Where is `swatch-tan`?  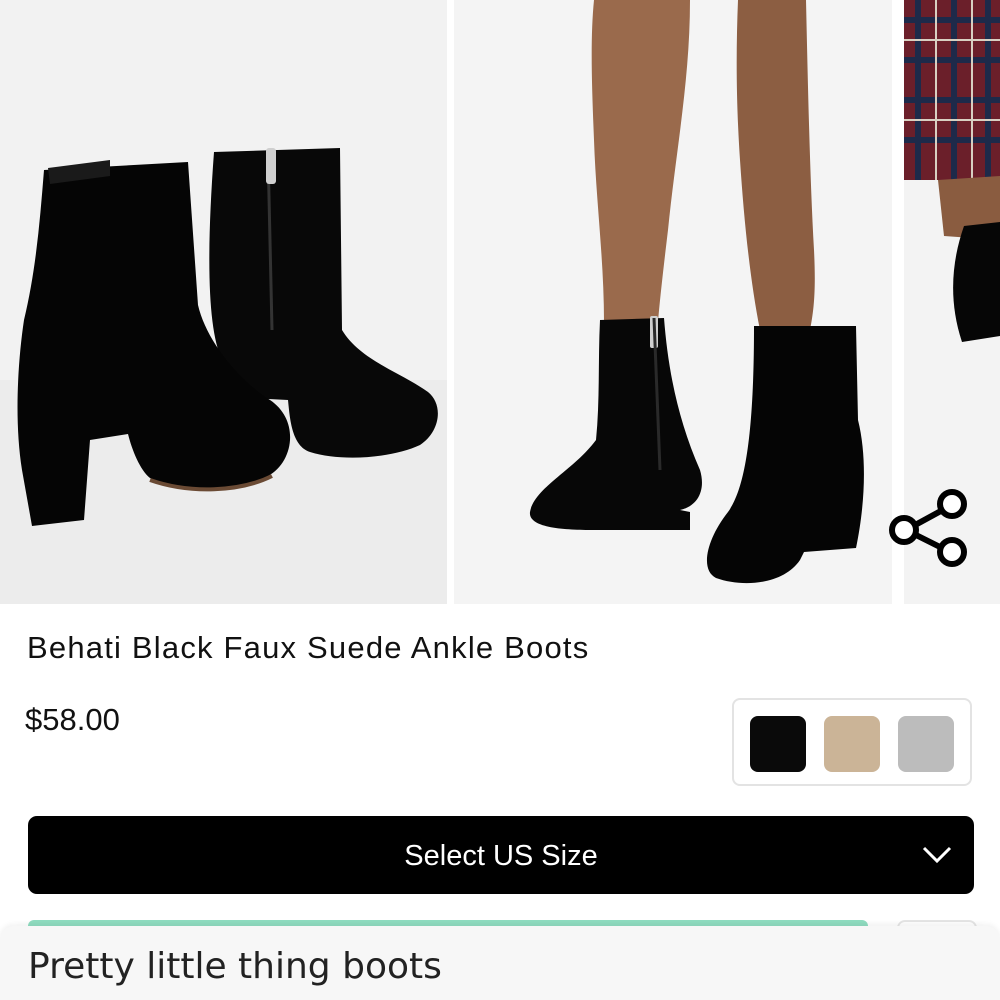 swatch-tan is located at coordinates (852, 744).